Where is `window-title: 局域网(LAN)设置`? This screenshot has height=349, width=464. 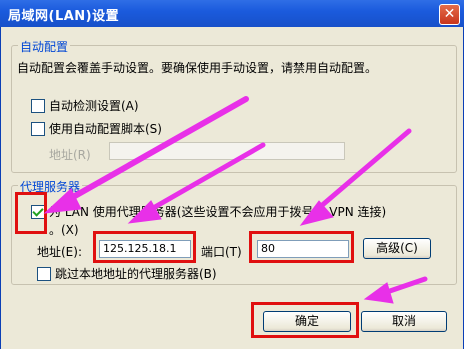
window-title: 局域网(LAN)设置 is located at coordinates (64, 16).